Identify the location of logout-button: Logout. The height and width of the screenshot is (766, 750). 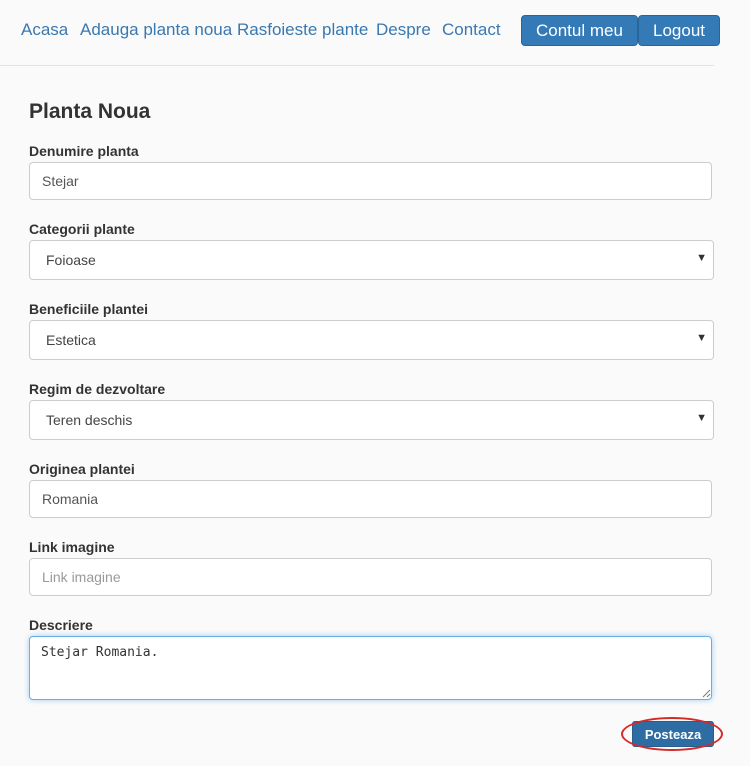
(679, 30).